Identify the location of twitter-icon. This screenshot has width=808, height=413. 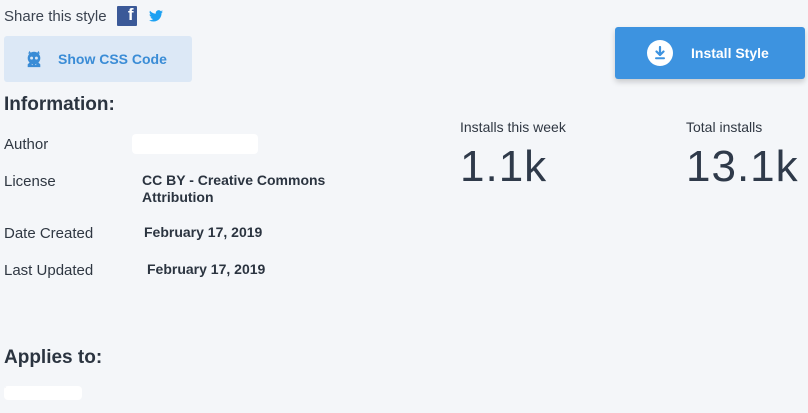
(156, 16).